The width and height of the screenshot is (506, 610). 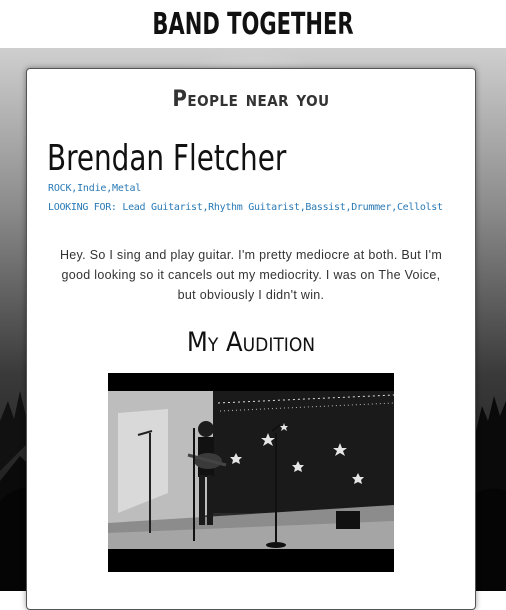 I want to click on top-bar: BAND TOGETHER, so click(x=253, y=24).